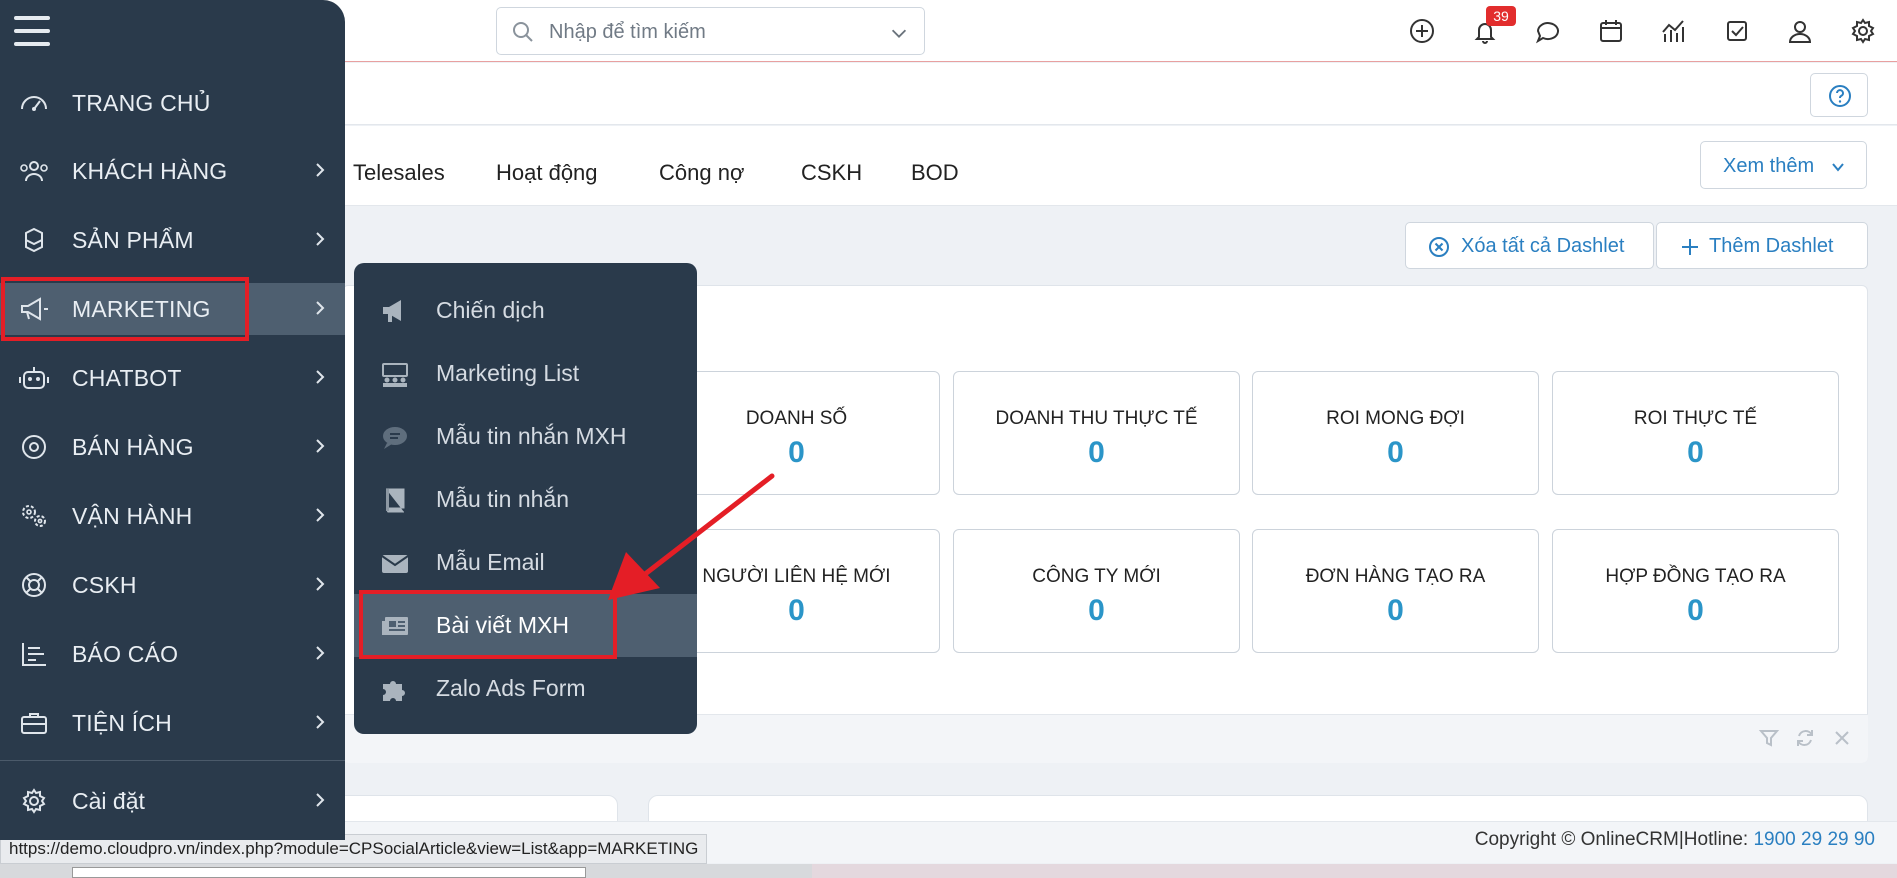 The height and width of the screenshot is (878, 1897). I want to click on close-icon, so click(1842, 738).